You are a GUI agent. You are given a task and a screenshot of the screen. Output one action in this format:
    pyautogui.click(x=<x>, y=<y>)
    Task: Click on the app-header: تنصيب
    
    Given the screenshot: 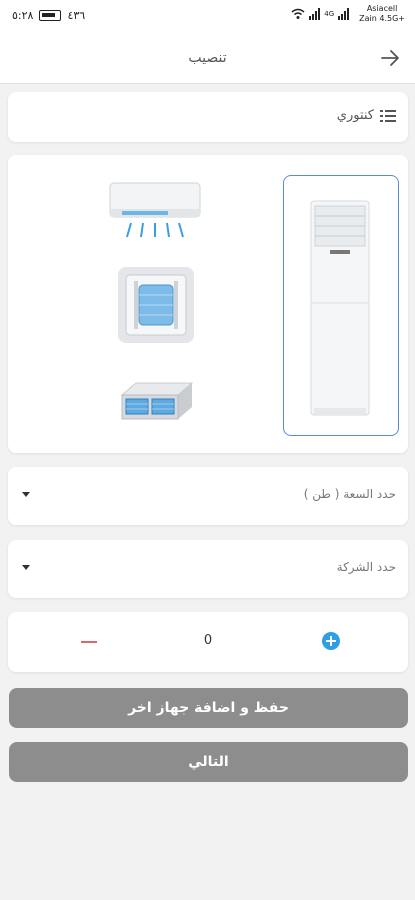 What is the action you would take?
    pyautogui.click(x=207, y=59)
    